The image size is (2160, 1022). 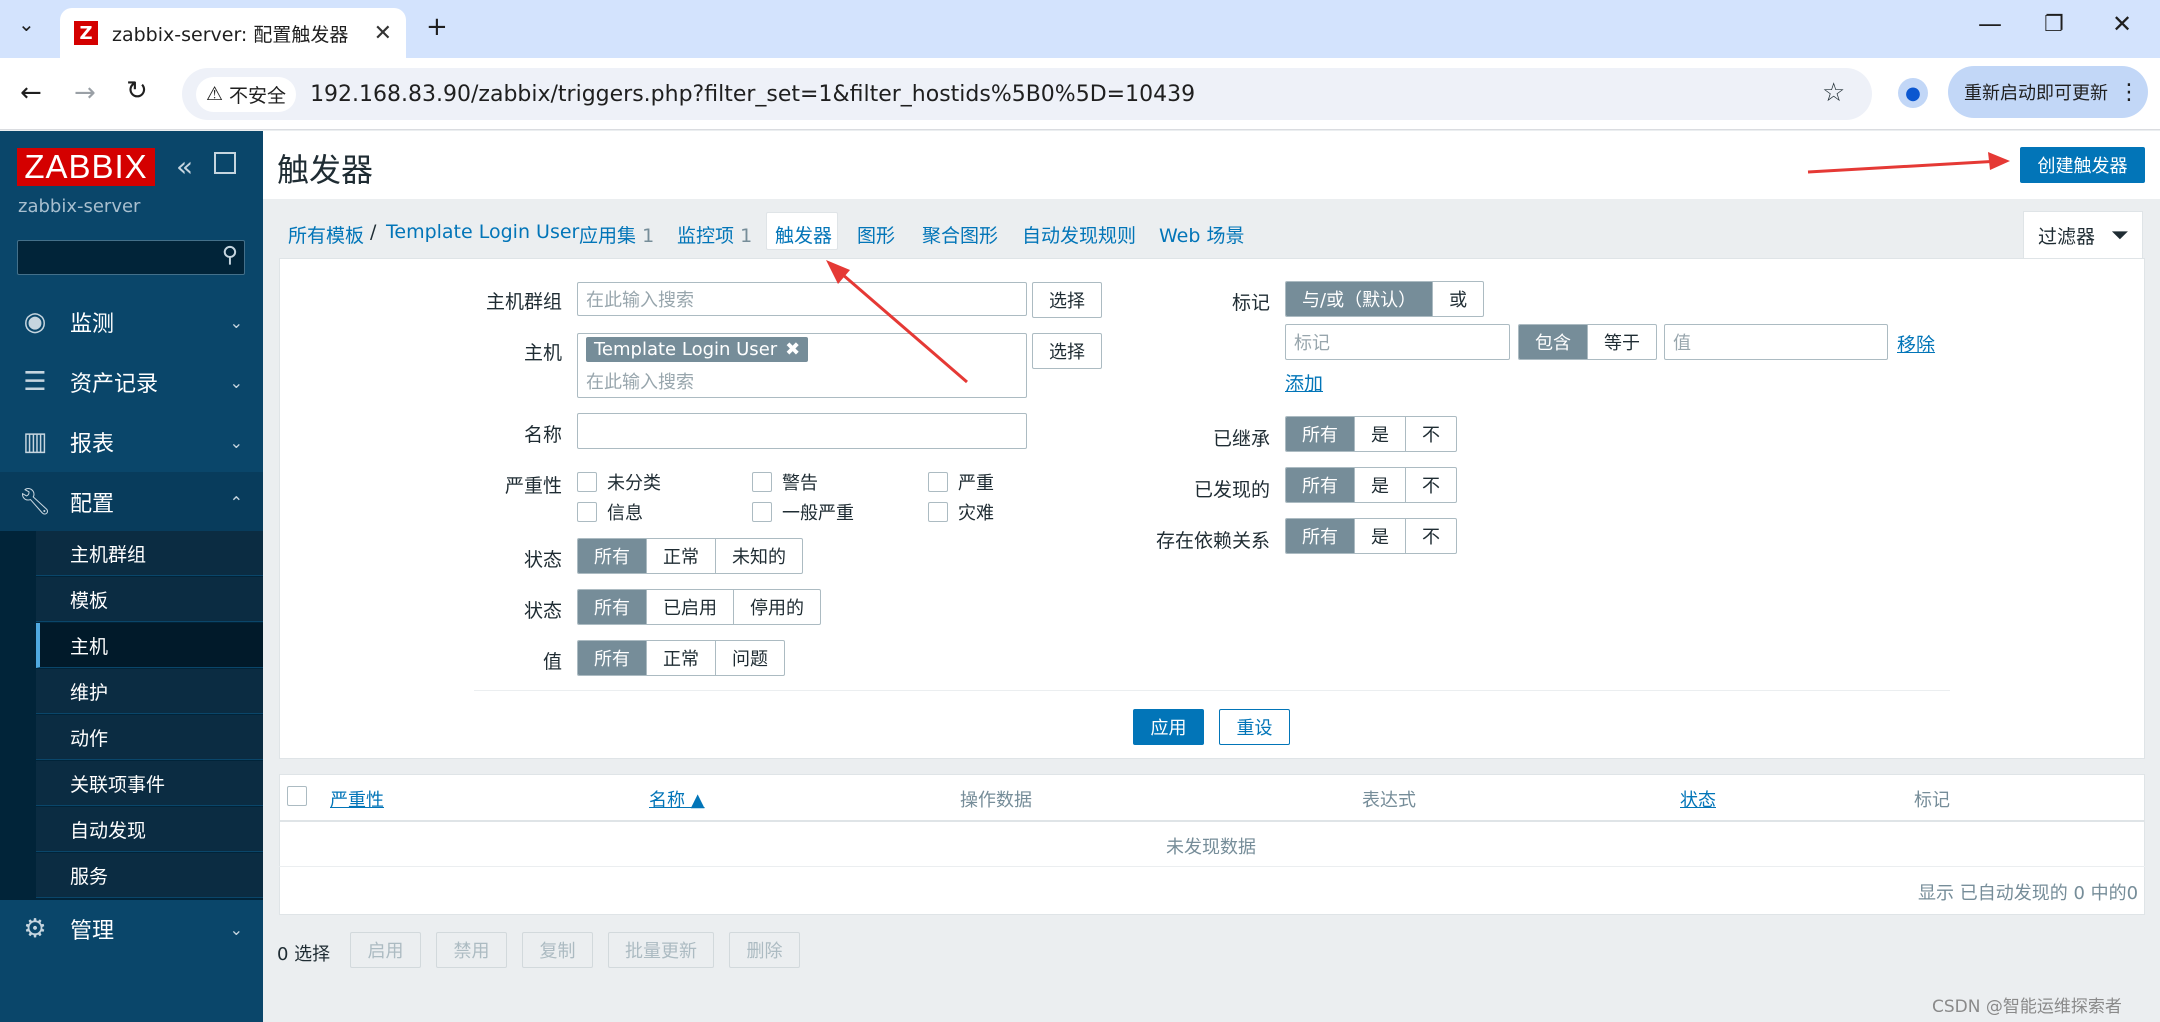 What do you see at coordinates (1418, 268) in the screenshot?
I see `annotation-arrows` at bounding box center [1418, 268].